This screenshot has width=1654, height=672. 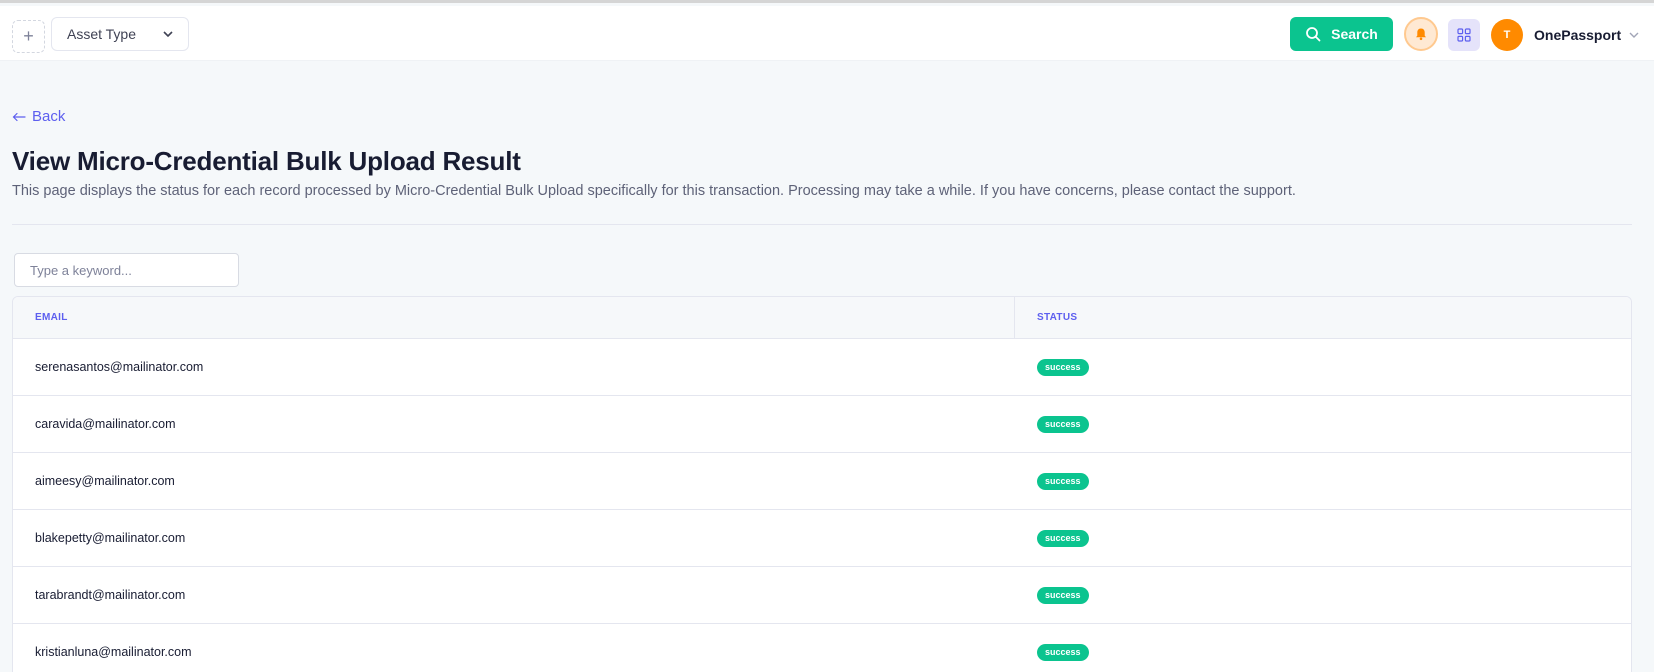 What do you see at coordinates (1578, 35) in the screenshot?
I see `user-name: OnePassport` at bounding box center [1578, 35].